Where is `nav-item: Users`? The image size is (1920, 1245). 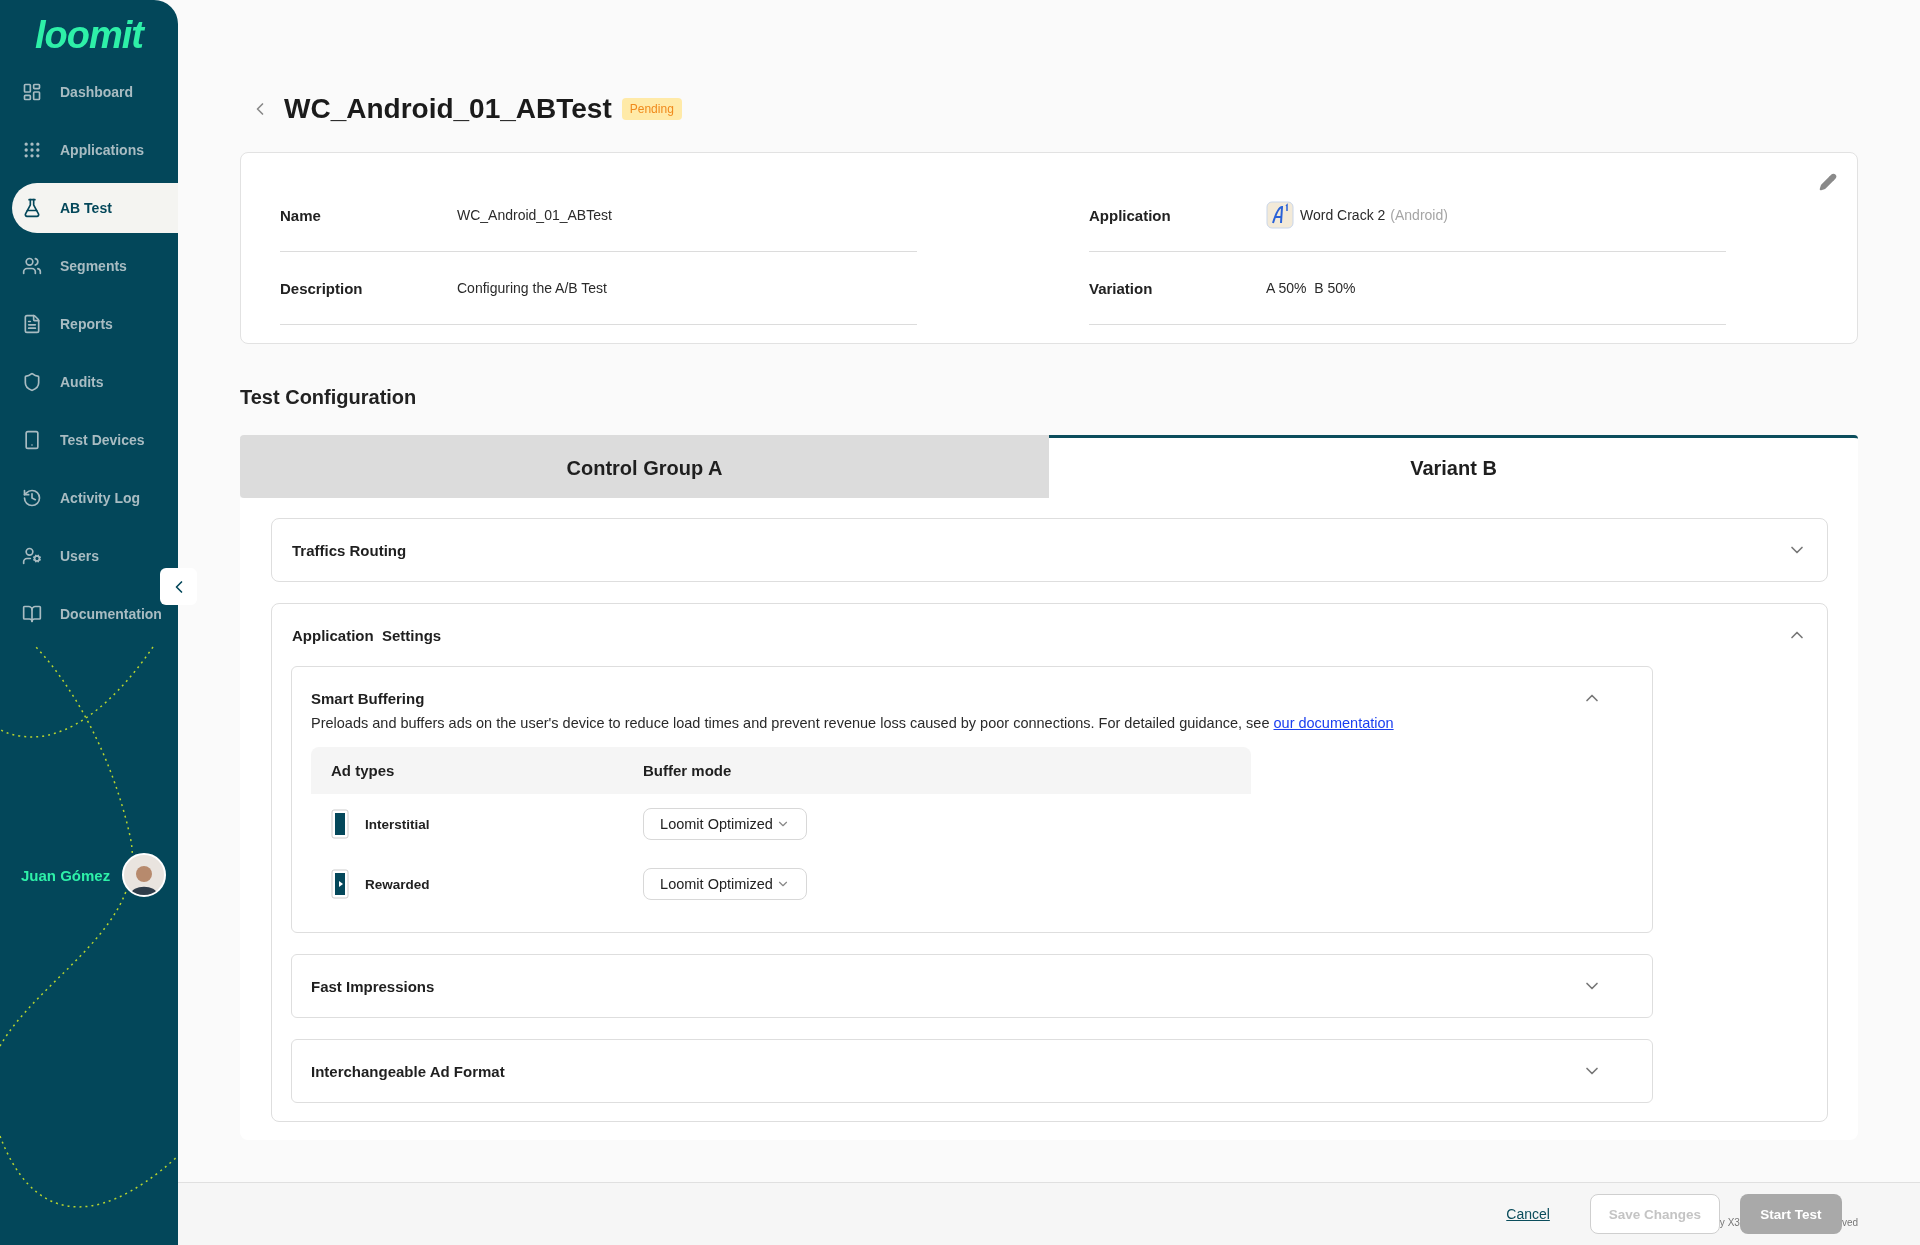
nav-item: Users is located at coordinates (53, 556).